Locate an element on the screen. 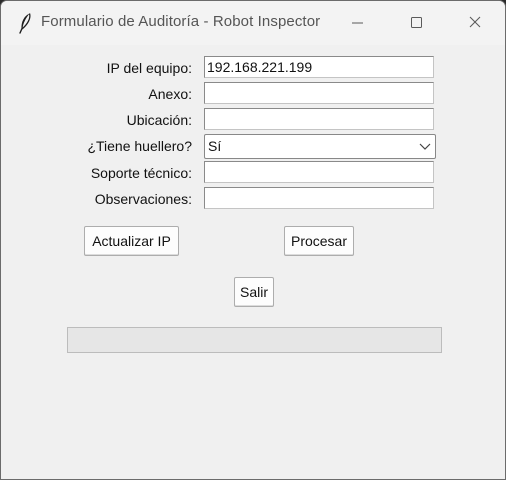 The width and height of the screenshot is (506, 480). maximize-button is located at coordinates (416, 23).